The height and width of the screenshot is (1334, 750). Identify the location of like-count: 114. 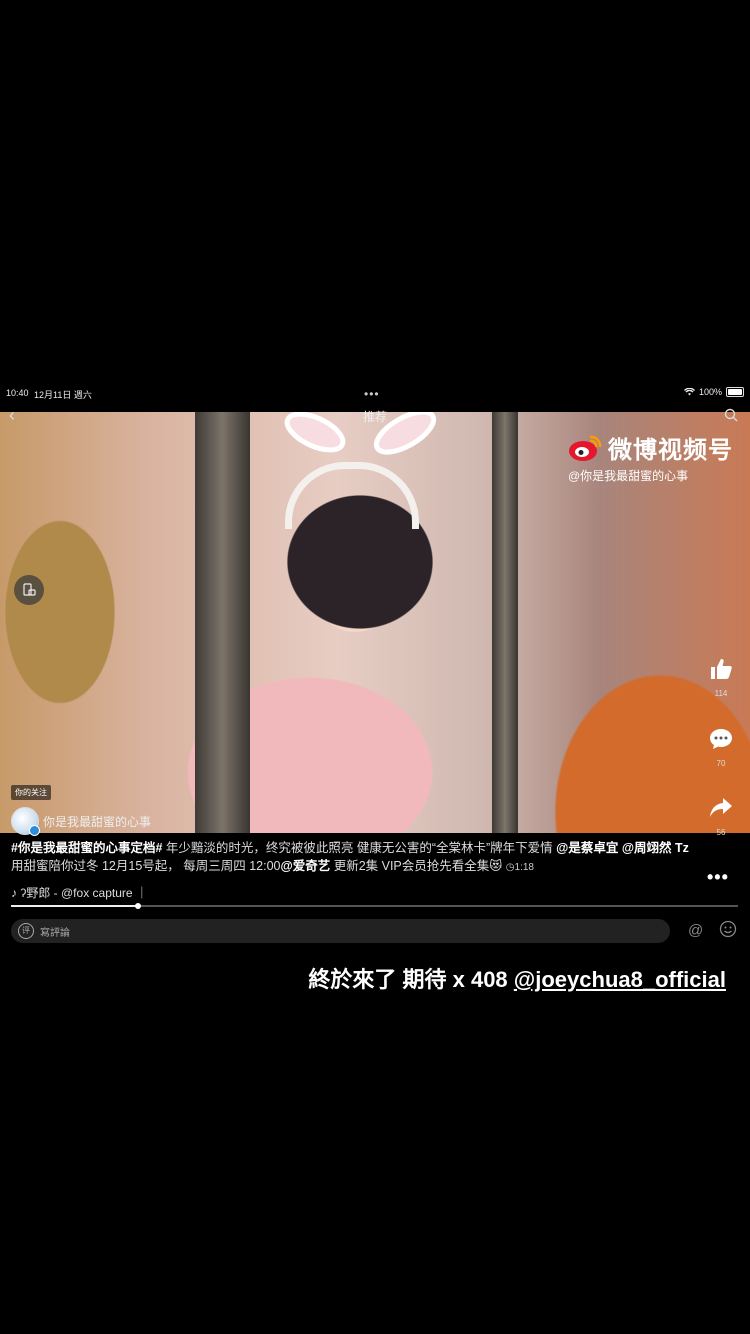
(721, 693).